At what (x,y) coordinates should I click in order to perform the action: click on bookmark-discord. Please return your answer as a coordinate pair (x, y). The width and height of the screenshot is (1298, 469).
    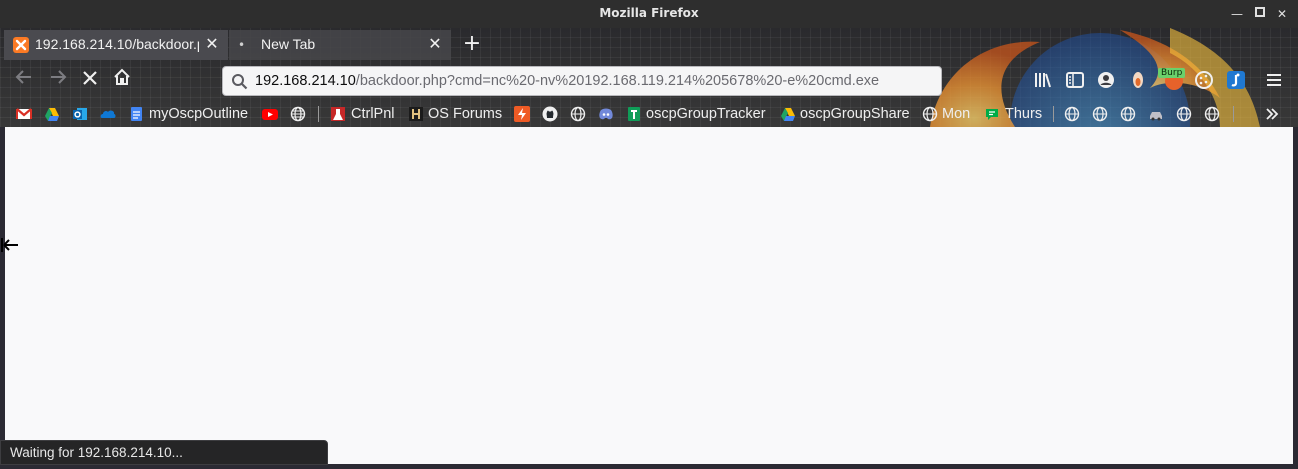
    Looking at the image, I should click on (606, 114).